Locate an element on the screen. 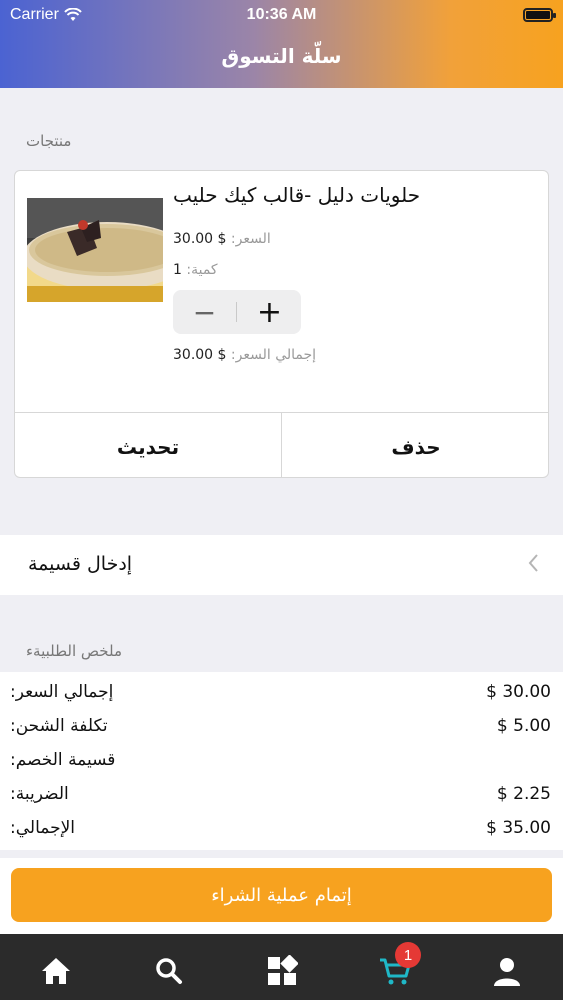 The image size is (563, 1000). product-name: حلويات دليل -قالب كيك حليب is located at coordinates (296, 195).